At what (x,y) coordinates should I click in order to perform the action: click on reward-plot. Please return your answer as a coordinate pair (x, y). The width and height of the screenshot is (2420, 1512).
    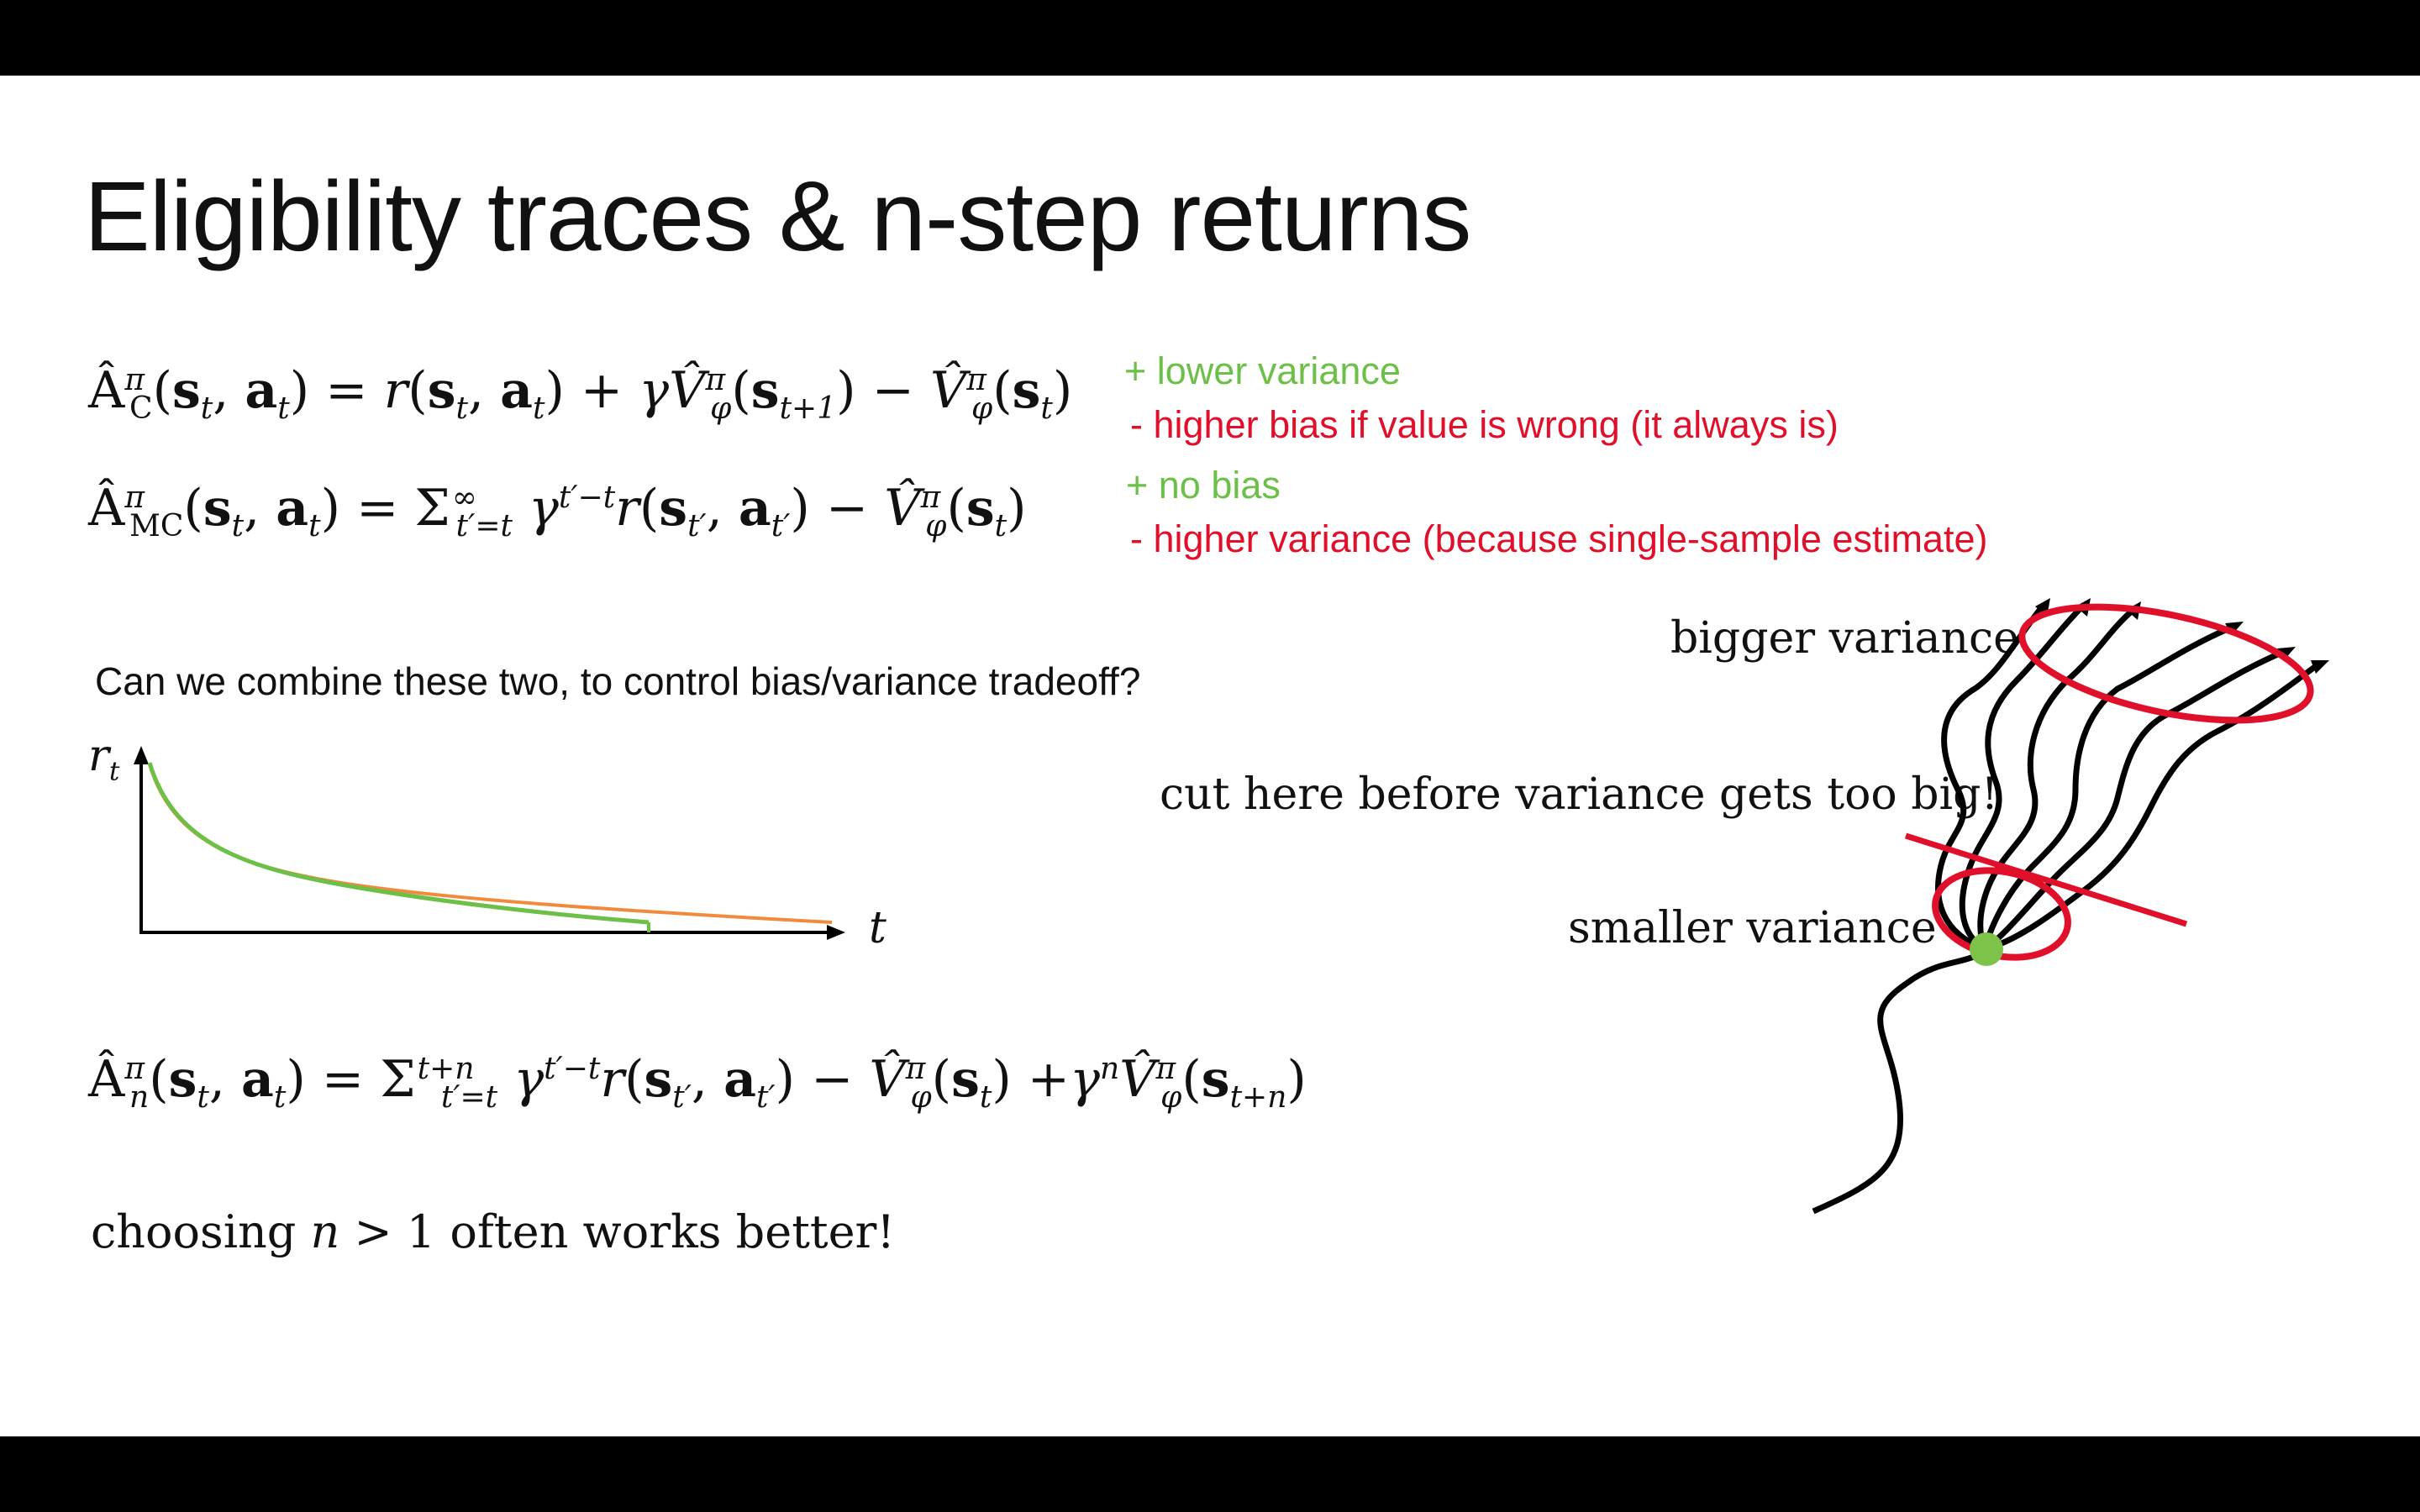
    Looking at the image, I should click on (490, 843).